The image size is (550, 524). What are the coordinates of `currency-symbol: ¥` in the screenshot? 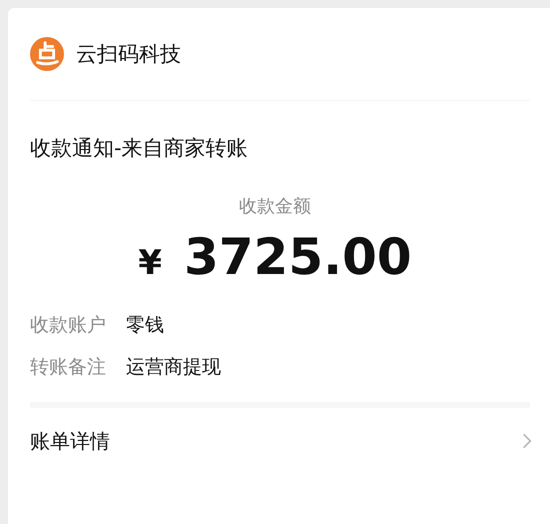 It's located at (150, 263).